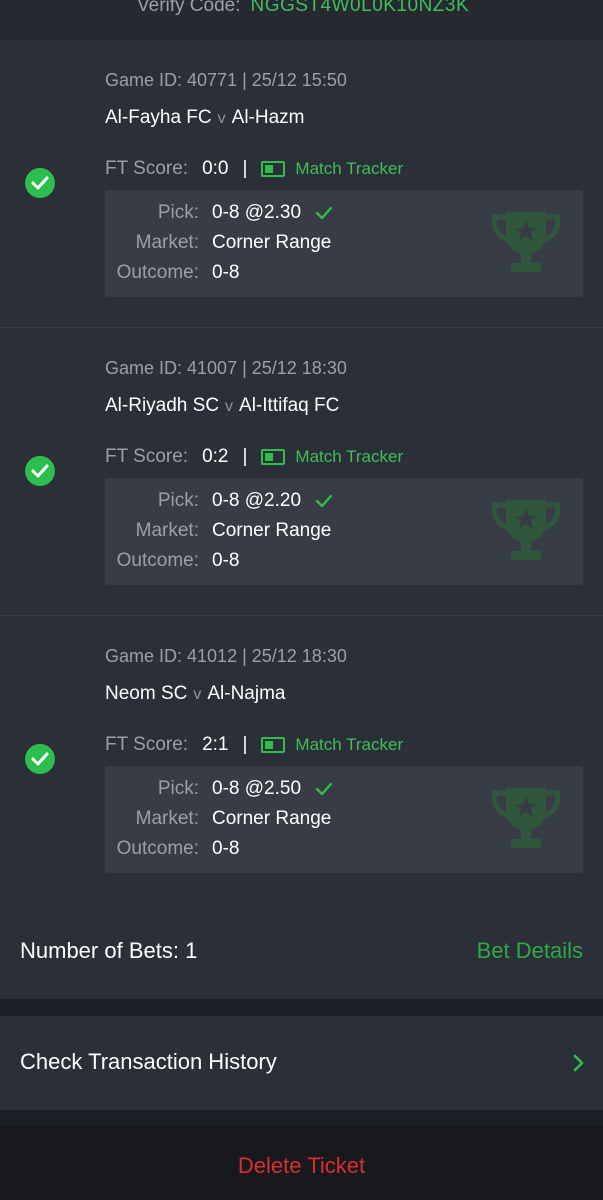 The width and height of the screenshot is (603, 1200). I want to click on match-teams: Al-Fayha FC v Al-Hazm, so click(204, 118).